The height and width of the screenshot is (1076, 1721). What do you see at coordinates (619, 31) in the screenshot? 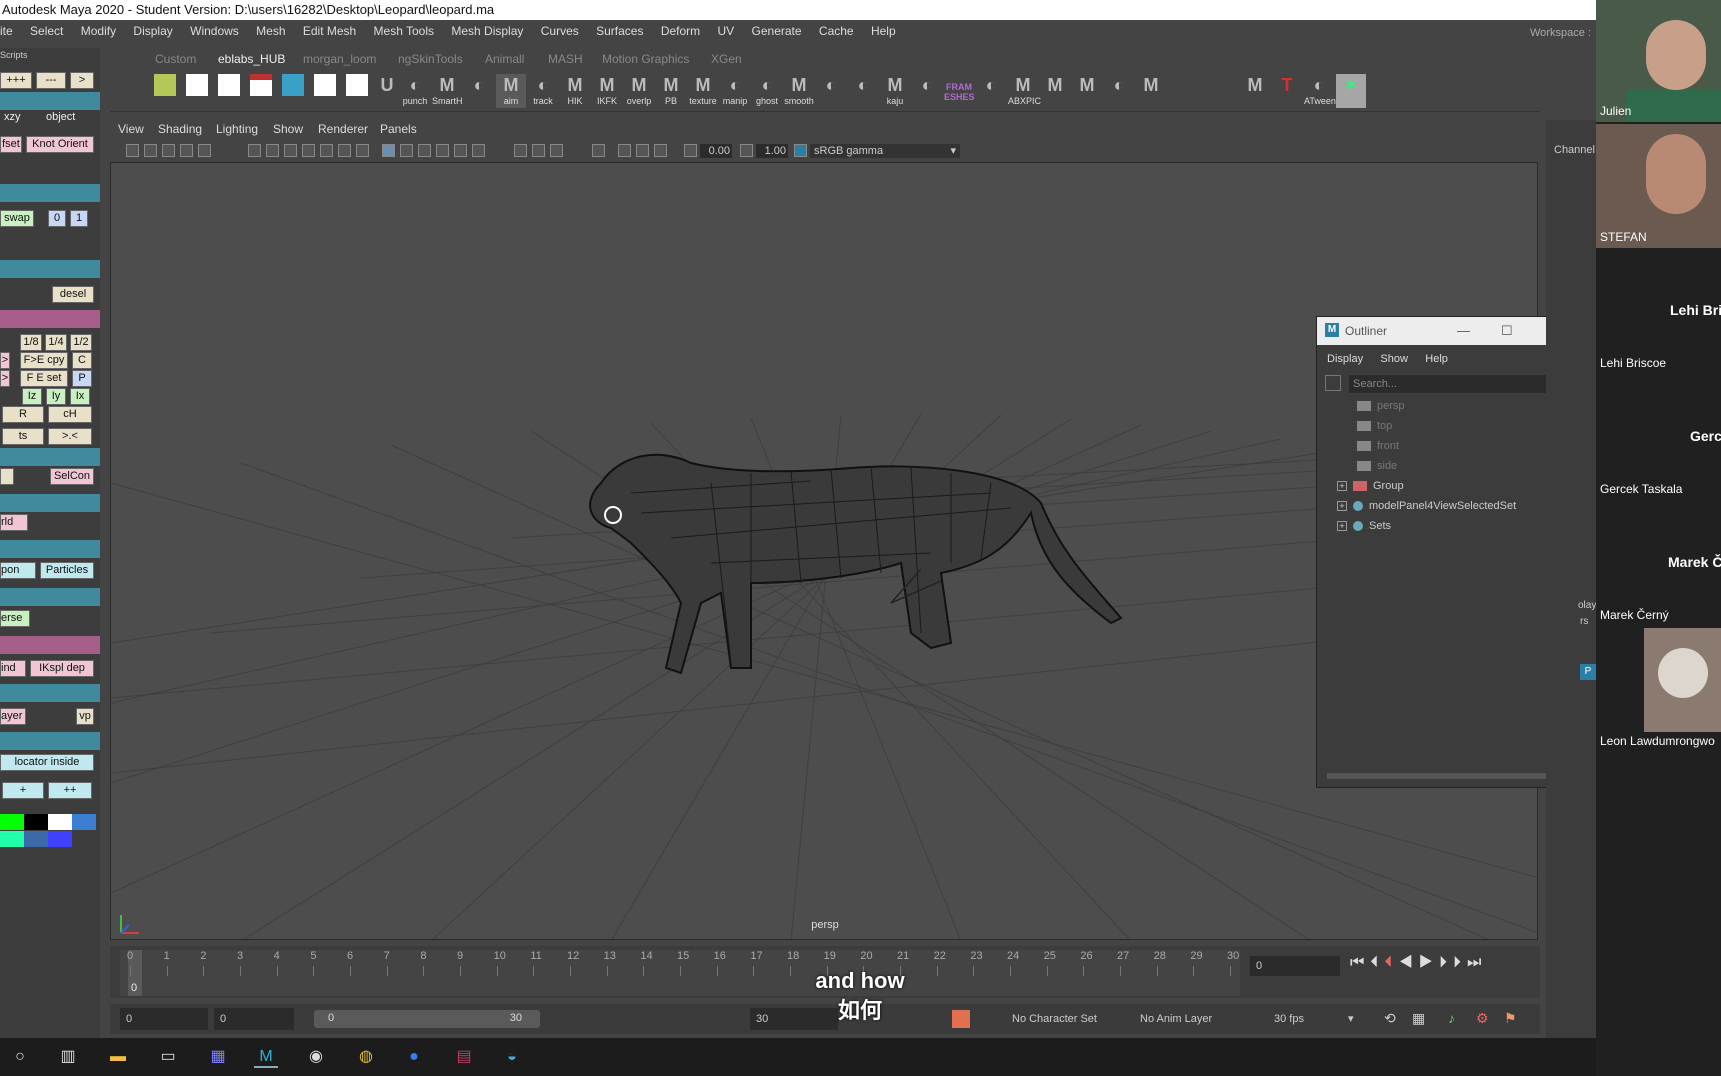
I see `menu-surfaces: Surfaces` at bounding box center [619, 31].